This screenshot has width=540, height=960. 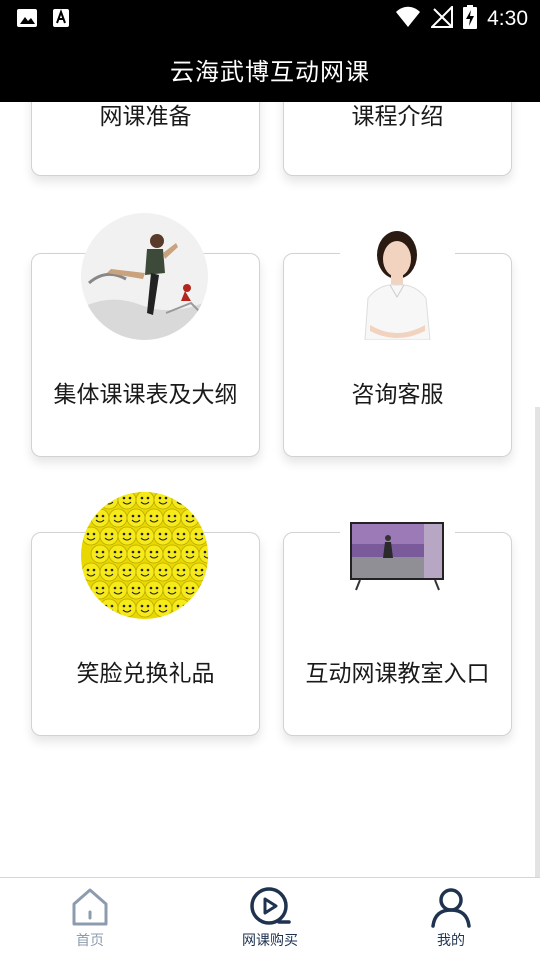 I want to click on app-header: 云海武博互动网课, so click(x=270, y=69).